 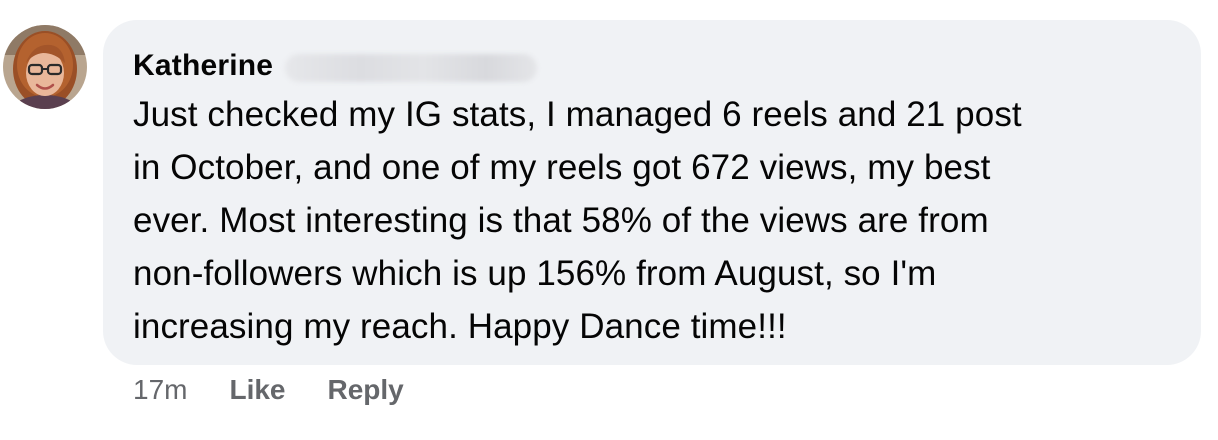 I want to click on timestamp: 17m, so click(x=160, y=390).